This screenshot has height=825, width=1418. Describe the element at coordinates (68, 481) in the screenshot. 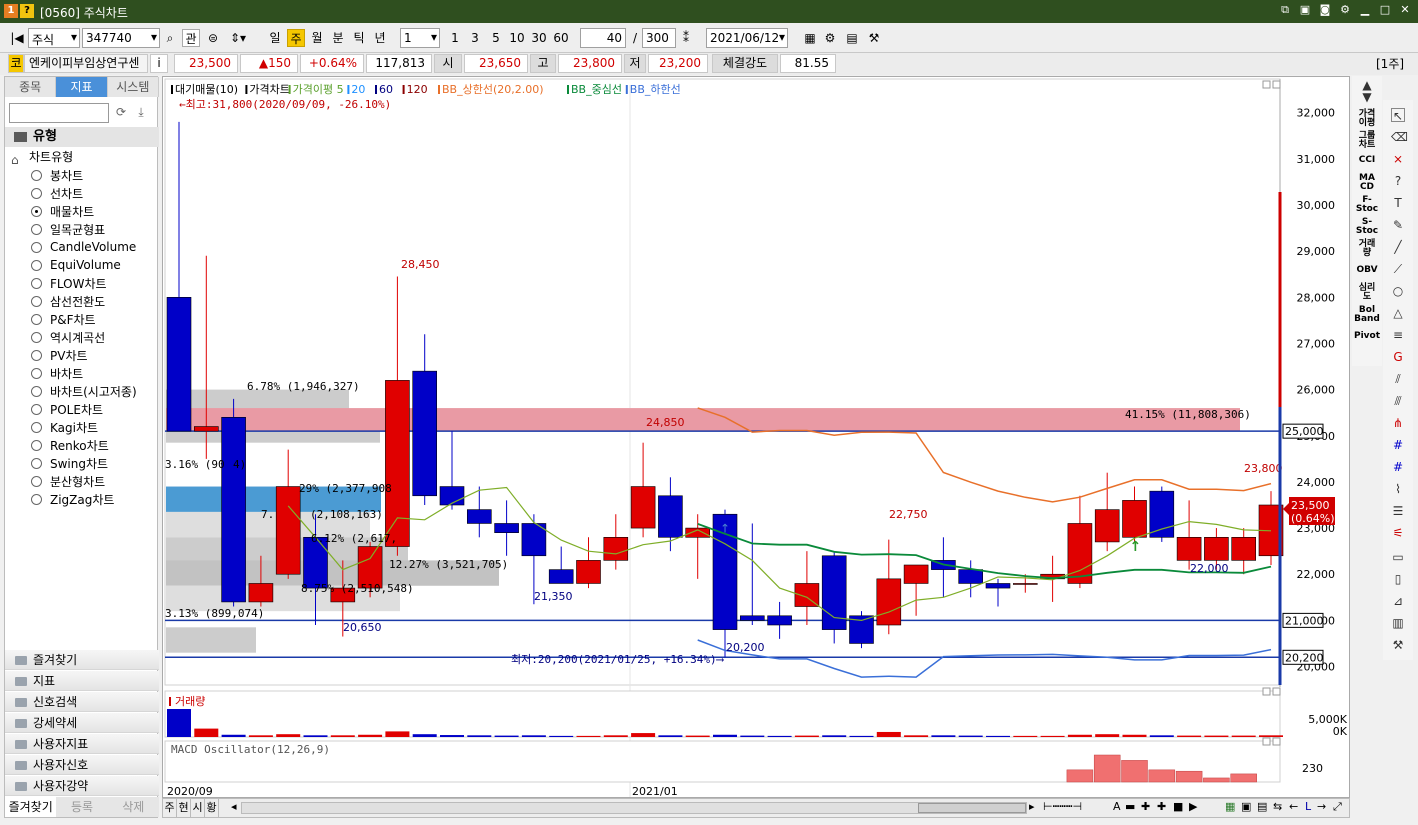

I see `chart-type-item: 분산형차트` at that location.